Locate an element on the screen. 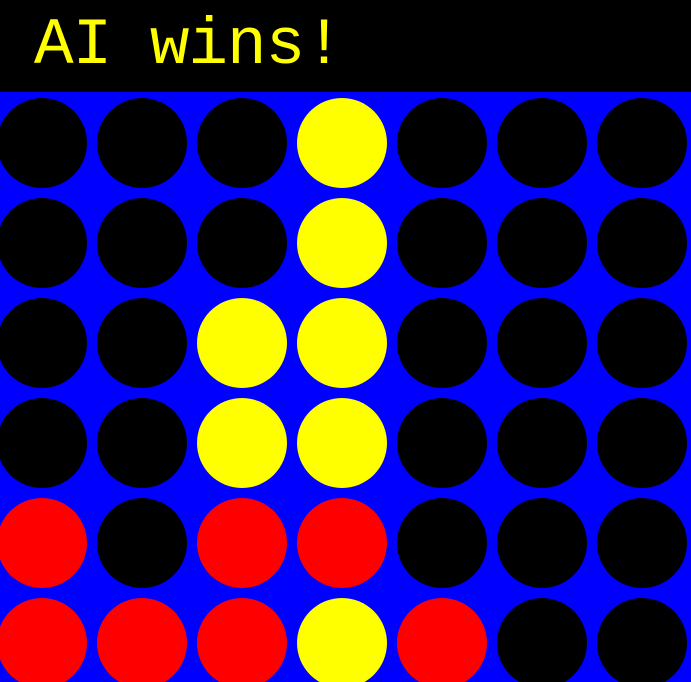 This screenshot has height=682, width=691. board-cell-r2-c3-empty is located at coordinates (242, 243).